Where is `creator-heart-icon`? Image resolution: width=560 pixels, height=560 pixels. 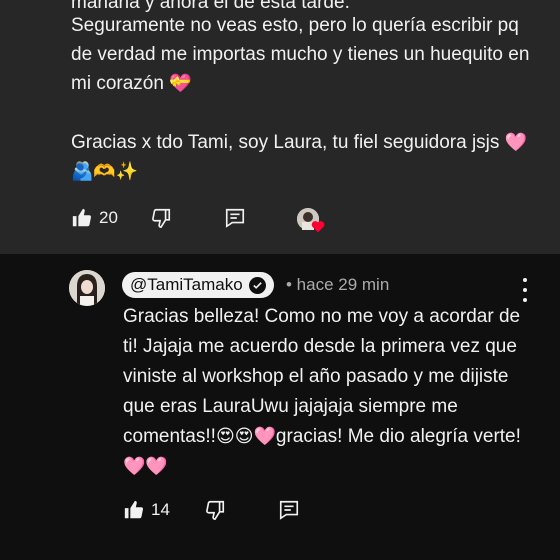
creator-heart-icon is located at coordinates (318, 227).